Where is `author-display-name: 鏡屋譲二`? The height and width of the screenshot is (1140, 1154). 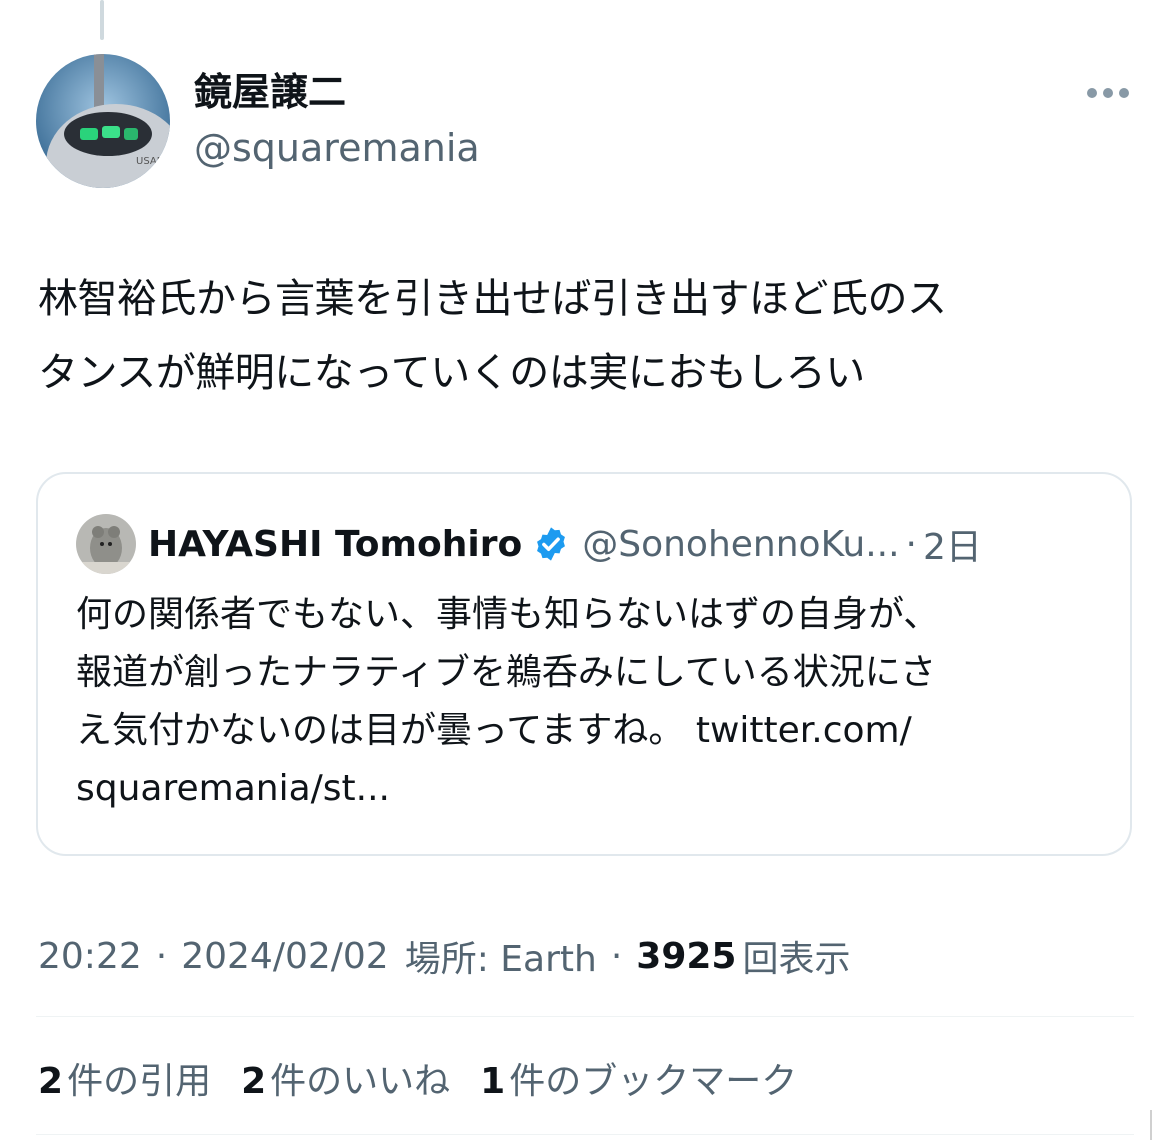
author-display-name: 鏡屋譲二 is located at coordinates (270, 92).